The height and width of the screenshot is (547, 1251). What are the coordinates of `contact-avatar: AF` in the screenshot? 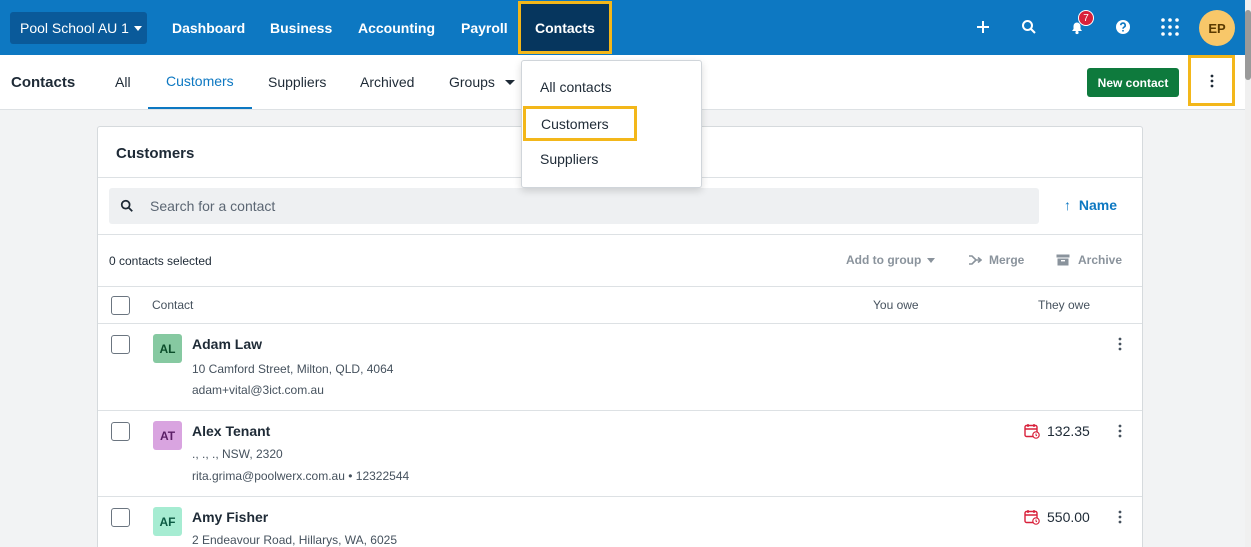 It's located at (167, 521).